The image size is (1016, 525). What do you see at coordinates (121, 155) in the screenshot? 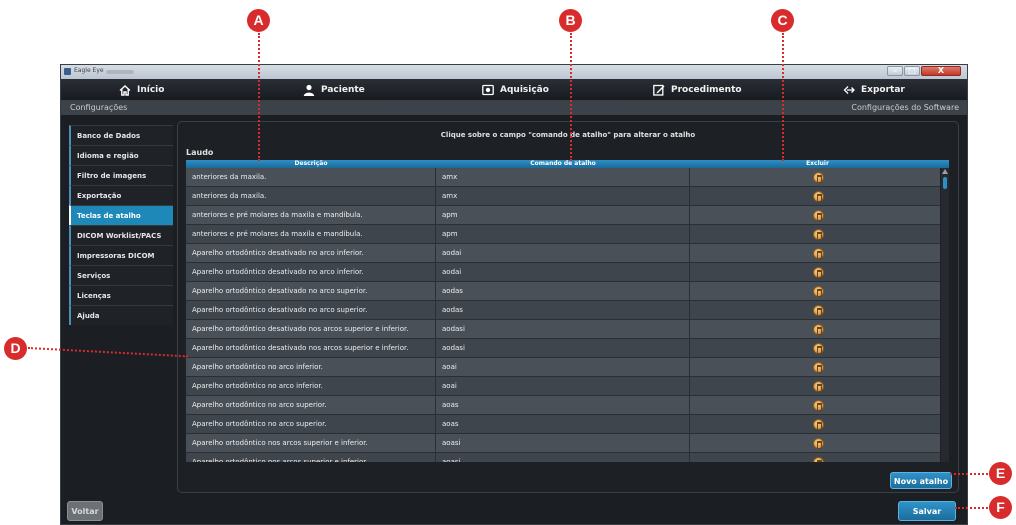
I see `sidebar-item-idioma: Idioma e região` at bounding box center [121, 155].